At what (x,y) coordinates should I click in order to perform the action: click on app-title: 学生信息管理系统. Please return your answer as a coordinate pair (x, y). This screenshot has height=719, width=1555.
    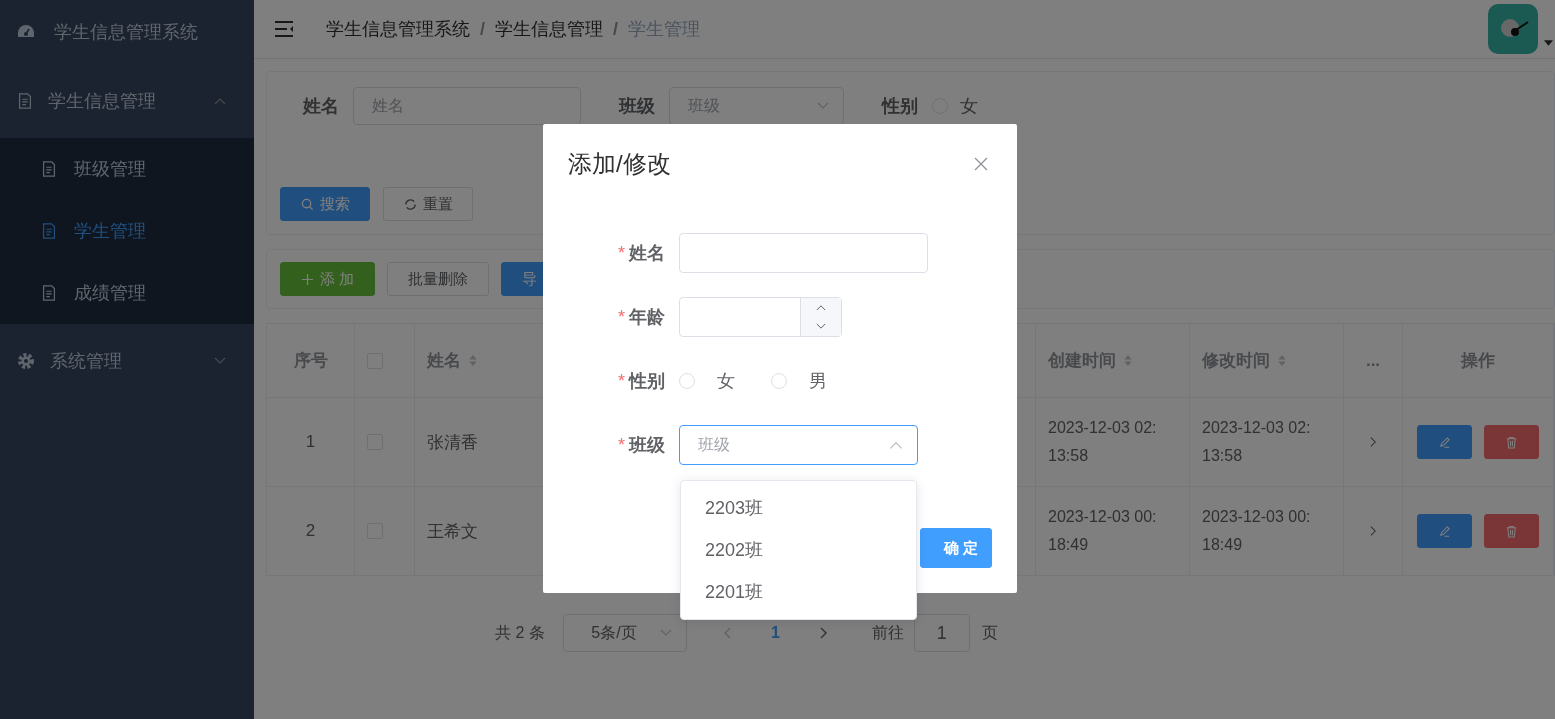
    Looking at the image, I should click on (126, 32).